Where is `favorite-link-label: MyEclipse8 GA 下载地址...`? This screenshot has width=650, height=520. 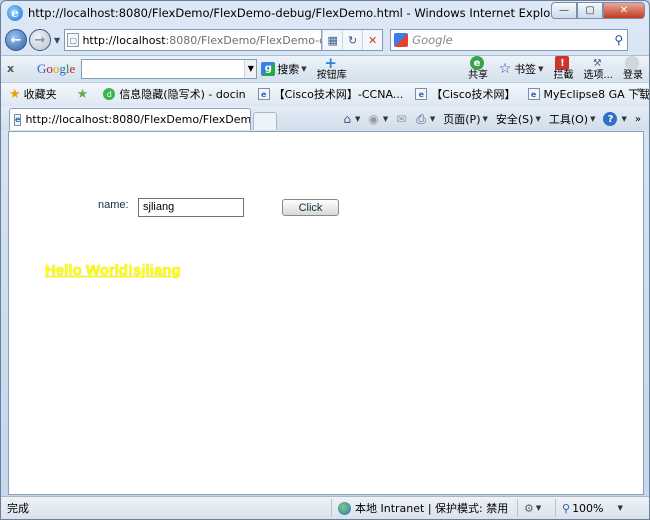
favorite-link-label: MyEclipse8 GA 下载地址... is located at coordinates (596, 94).